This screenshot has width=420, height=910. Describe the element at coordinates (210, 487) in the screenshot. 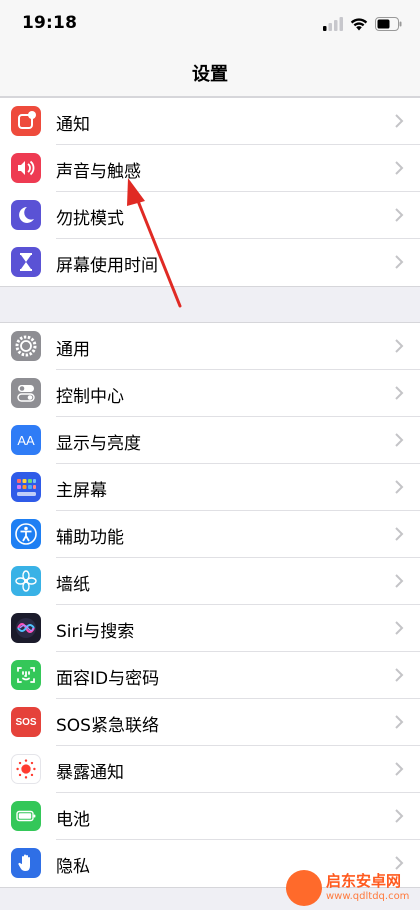

I see `settings-row-home-screen: 主屏幕` at that location.